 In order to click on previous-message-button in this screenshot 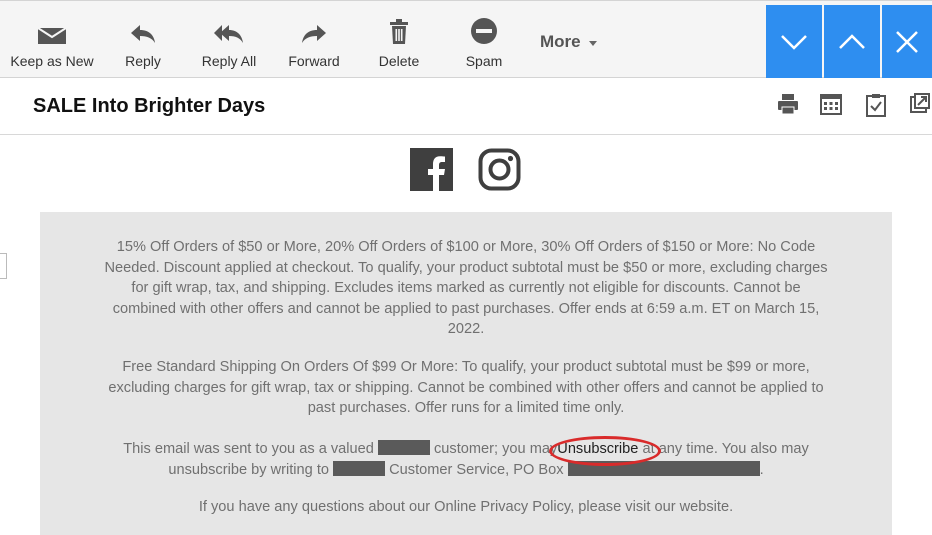, I will do `click(852, 41)`.